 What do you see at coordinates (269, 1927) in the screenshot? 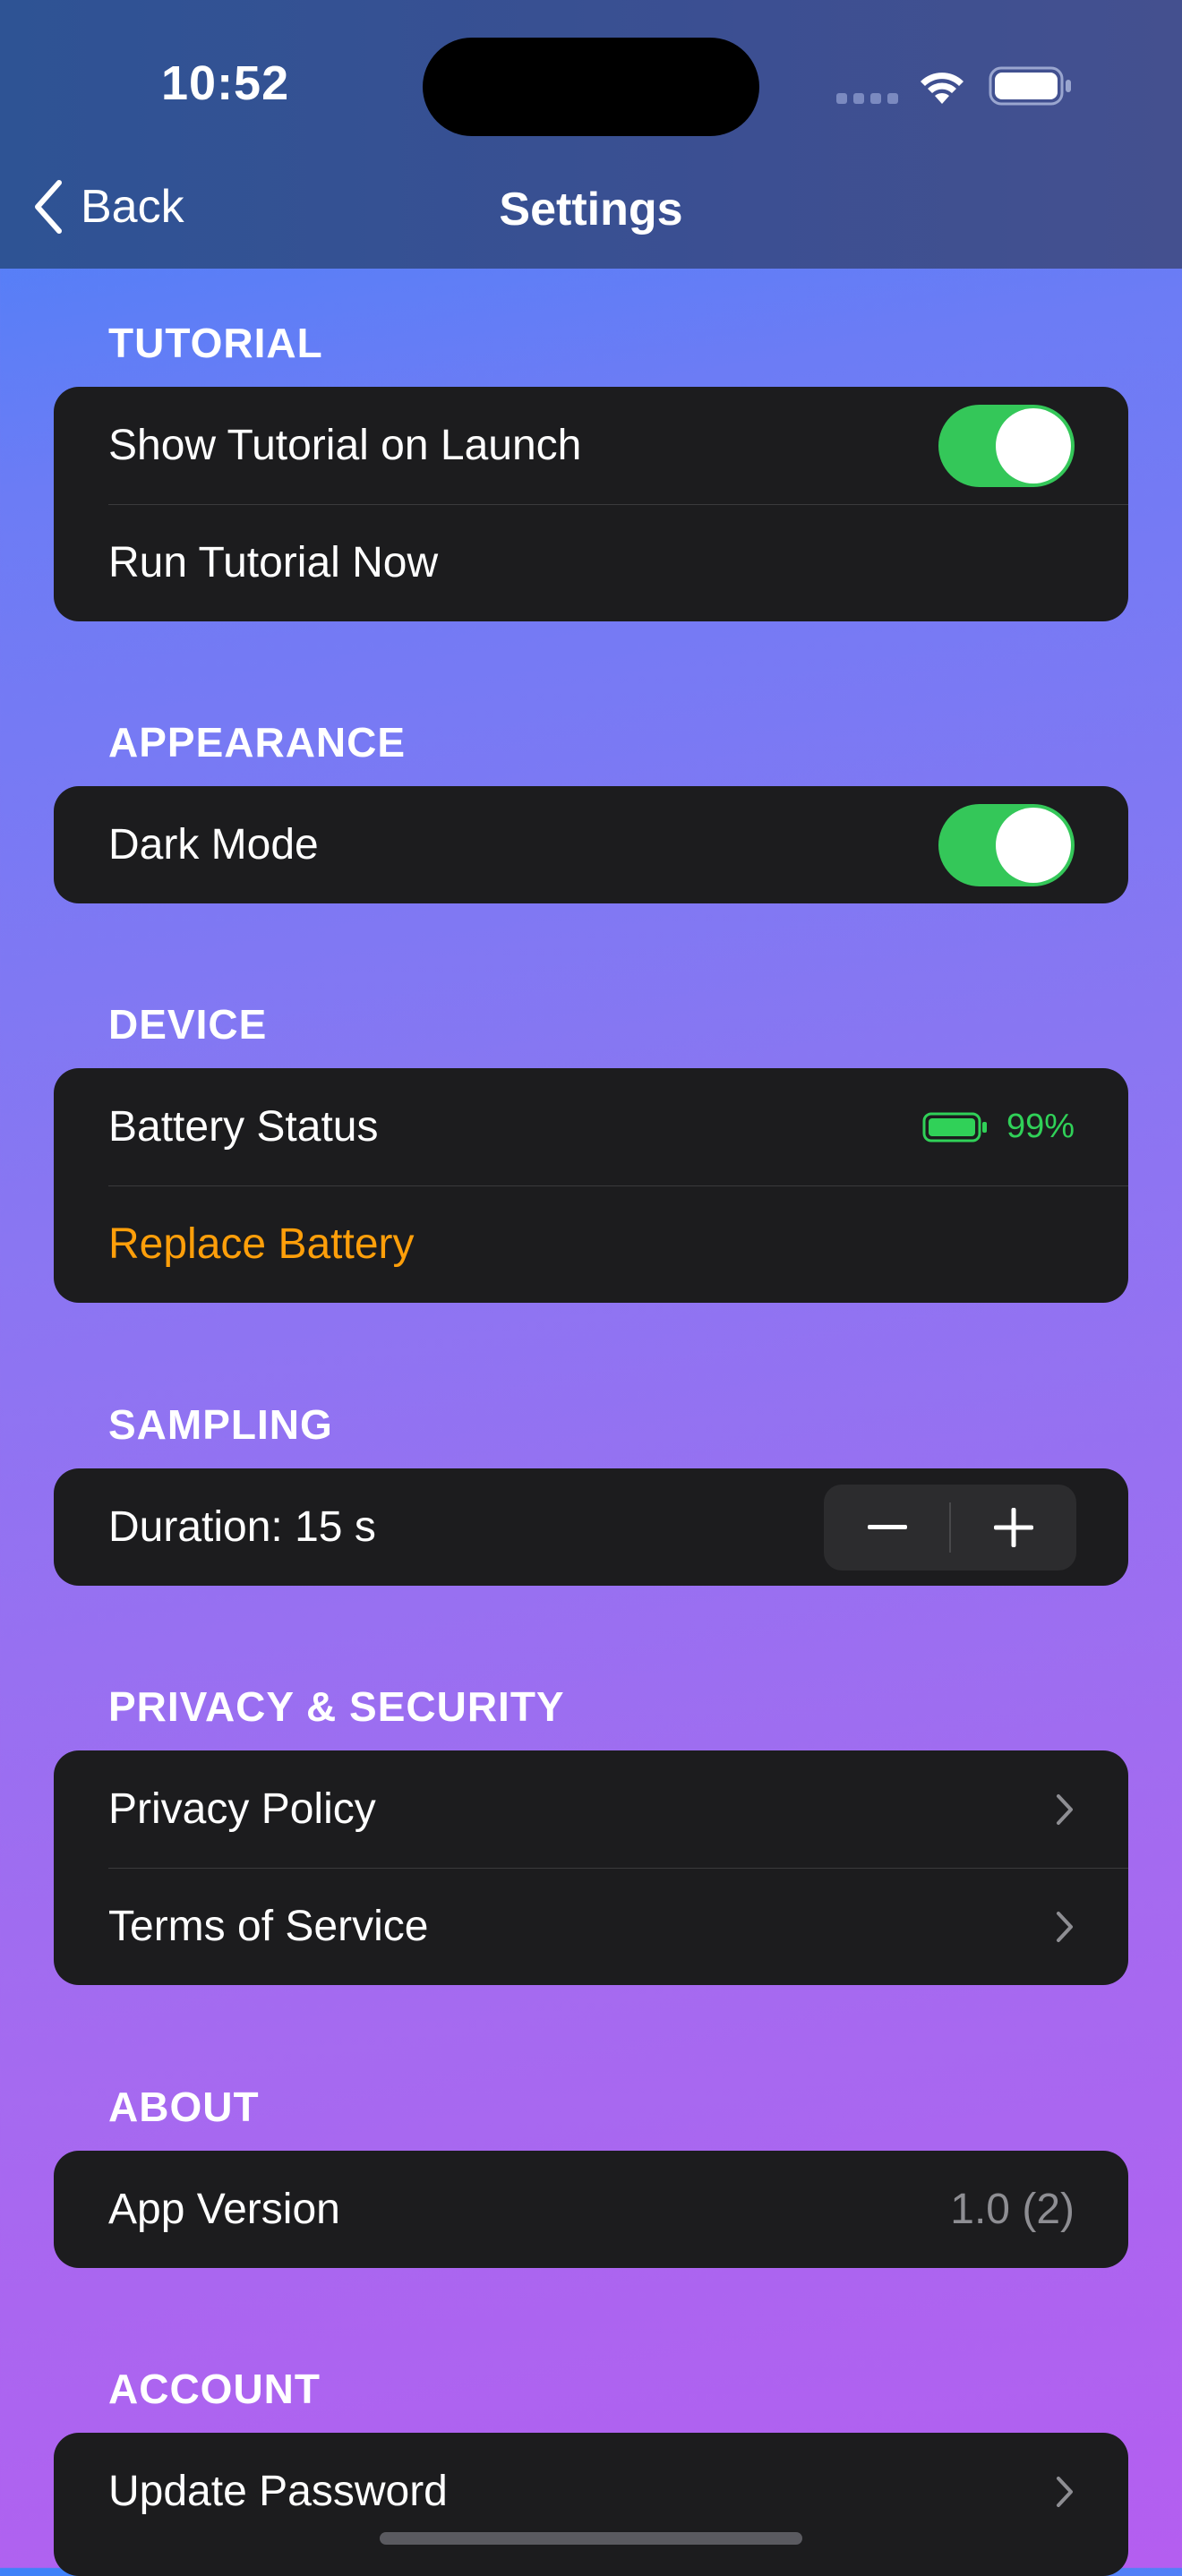
I see `terms-label: Terms of Service` at bounding box center [269, 1927].